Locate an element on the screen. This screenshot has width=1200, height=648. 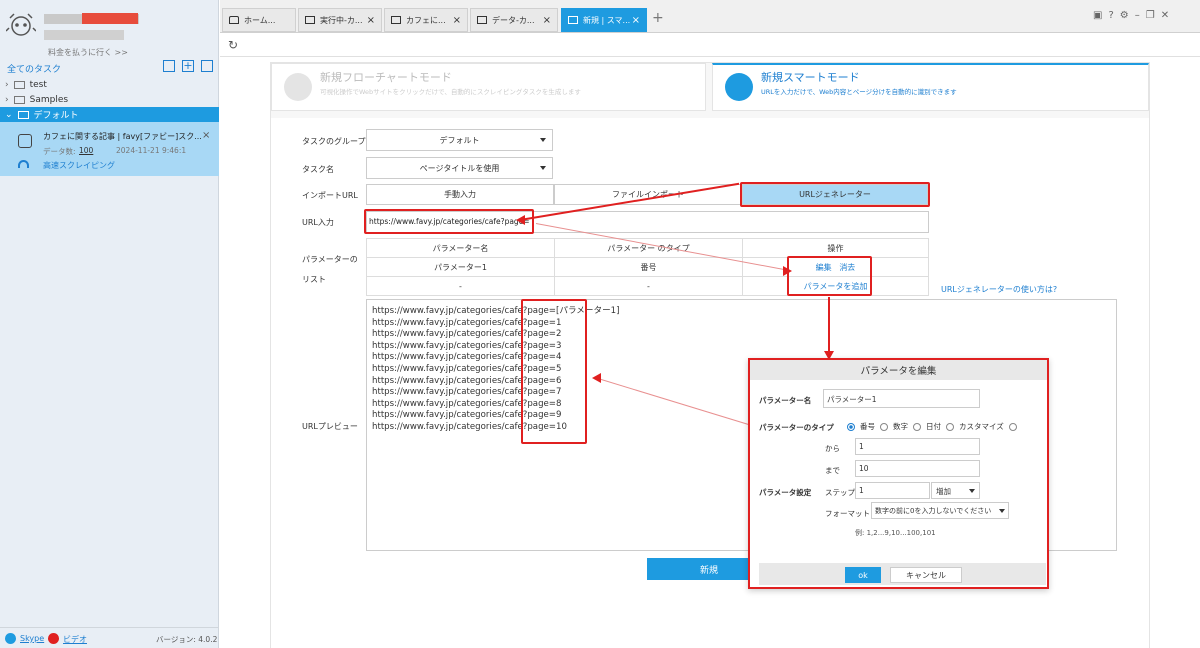
new-tab-icon: + is located at coordinates (658, 18).